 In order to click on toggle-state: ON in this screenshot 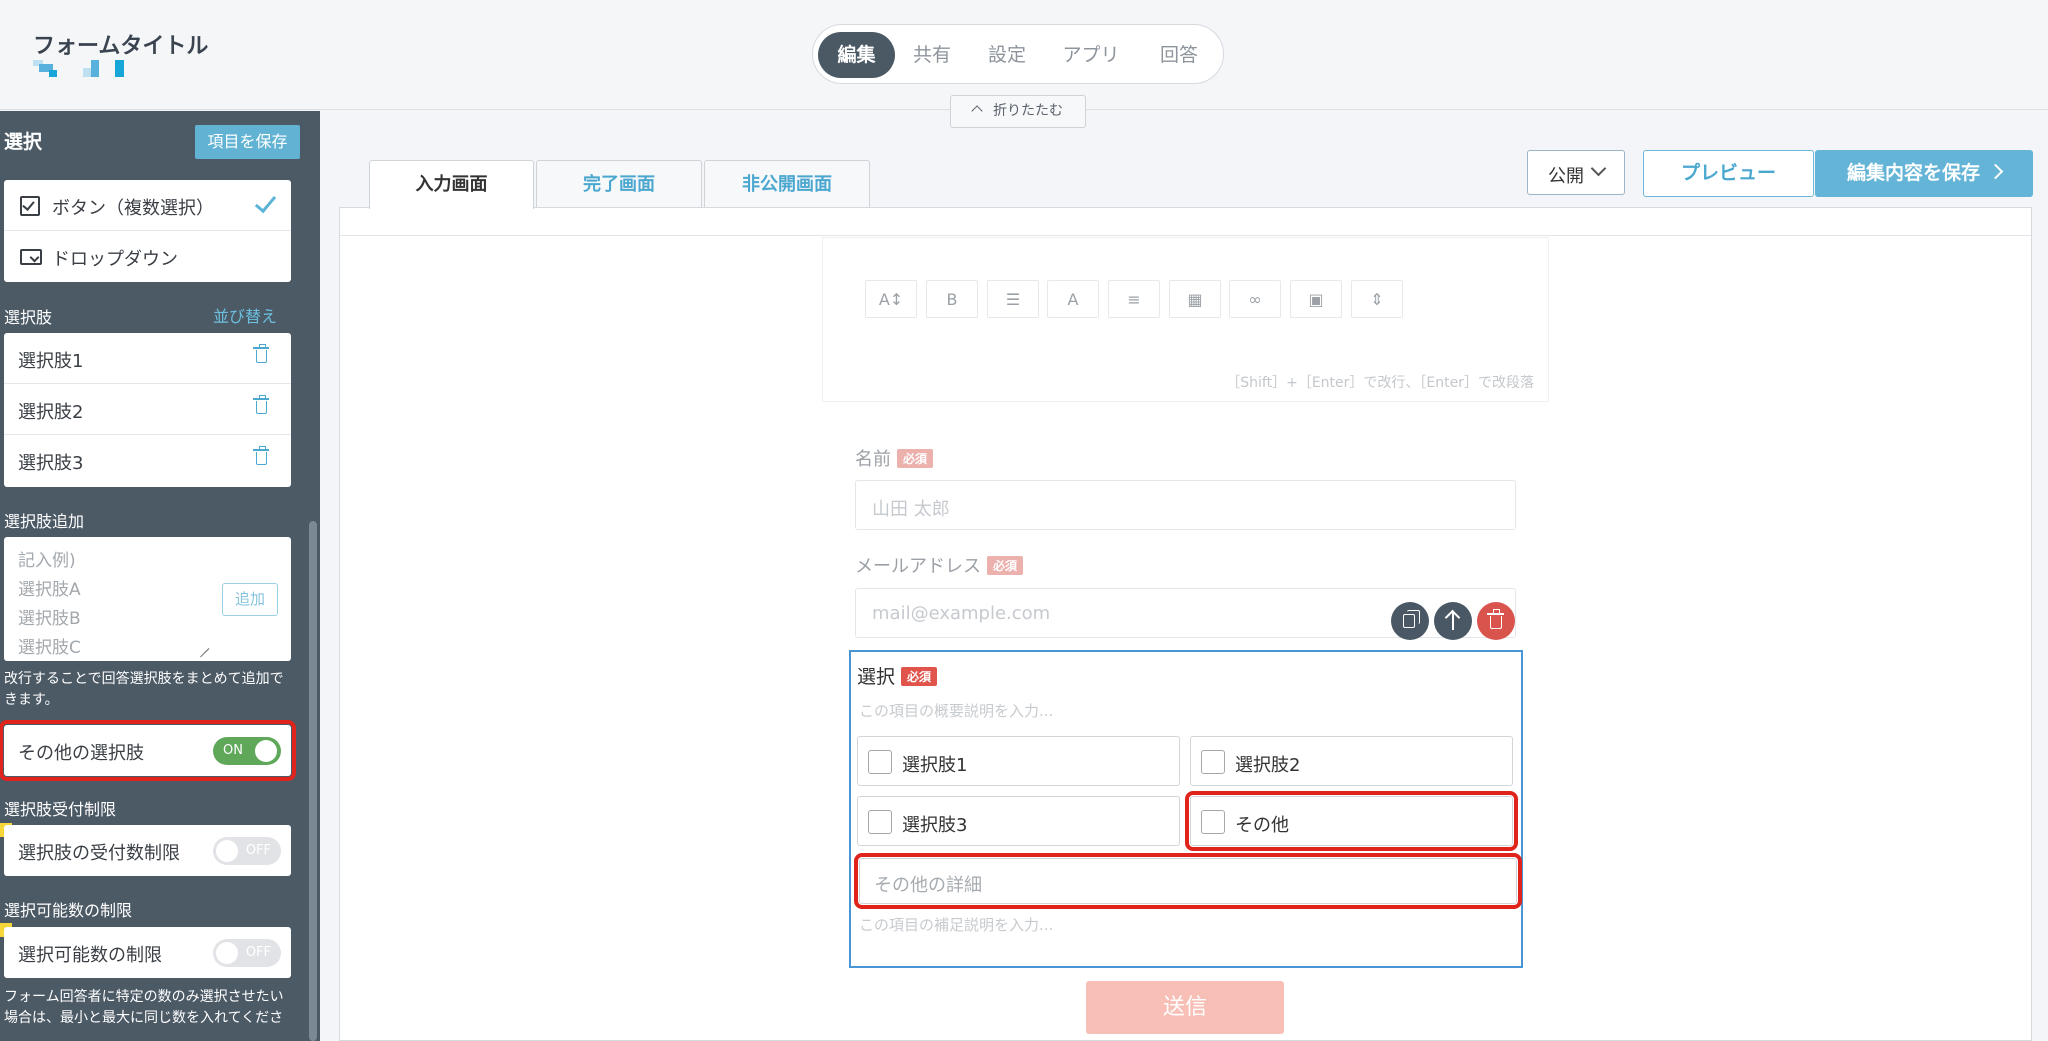, I will do `click(233, 750)`.